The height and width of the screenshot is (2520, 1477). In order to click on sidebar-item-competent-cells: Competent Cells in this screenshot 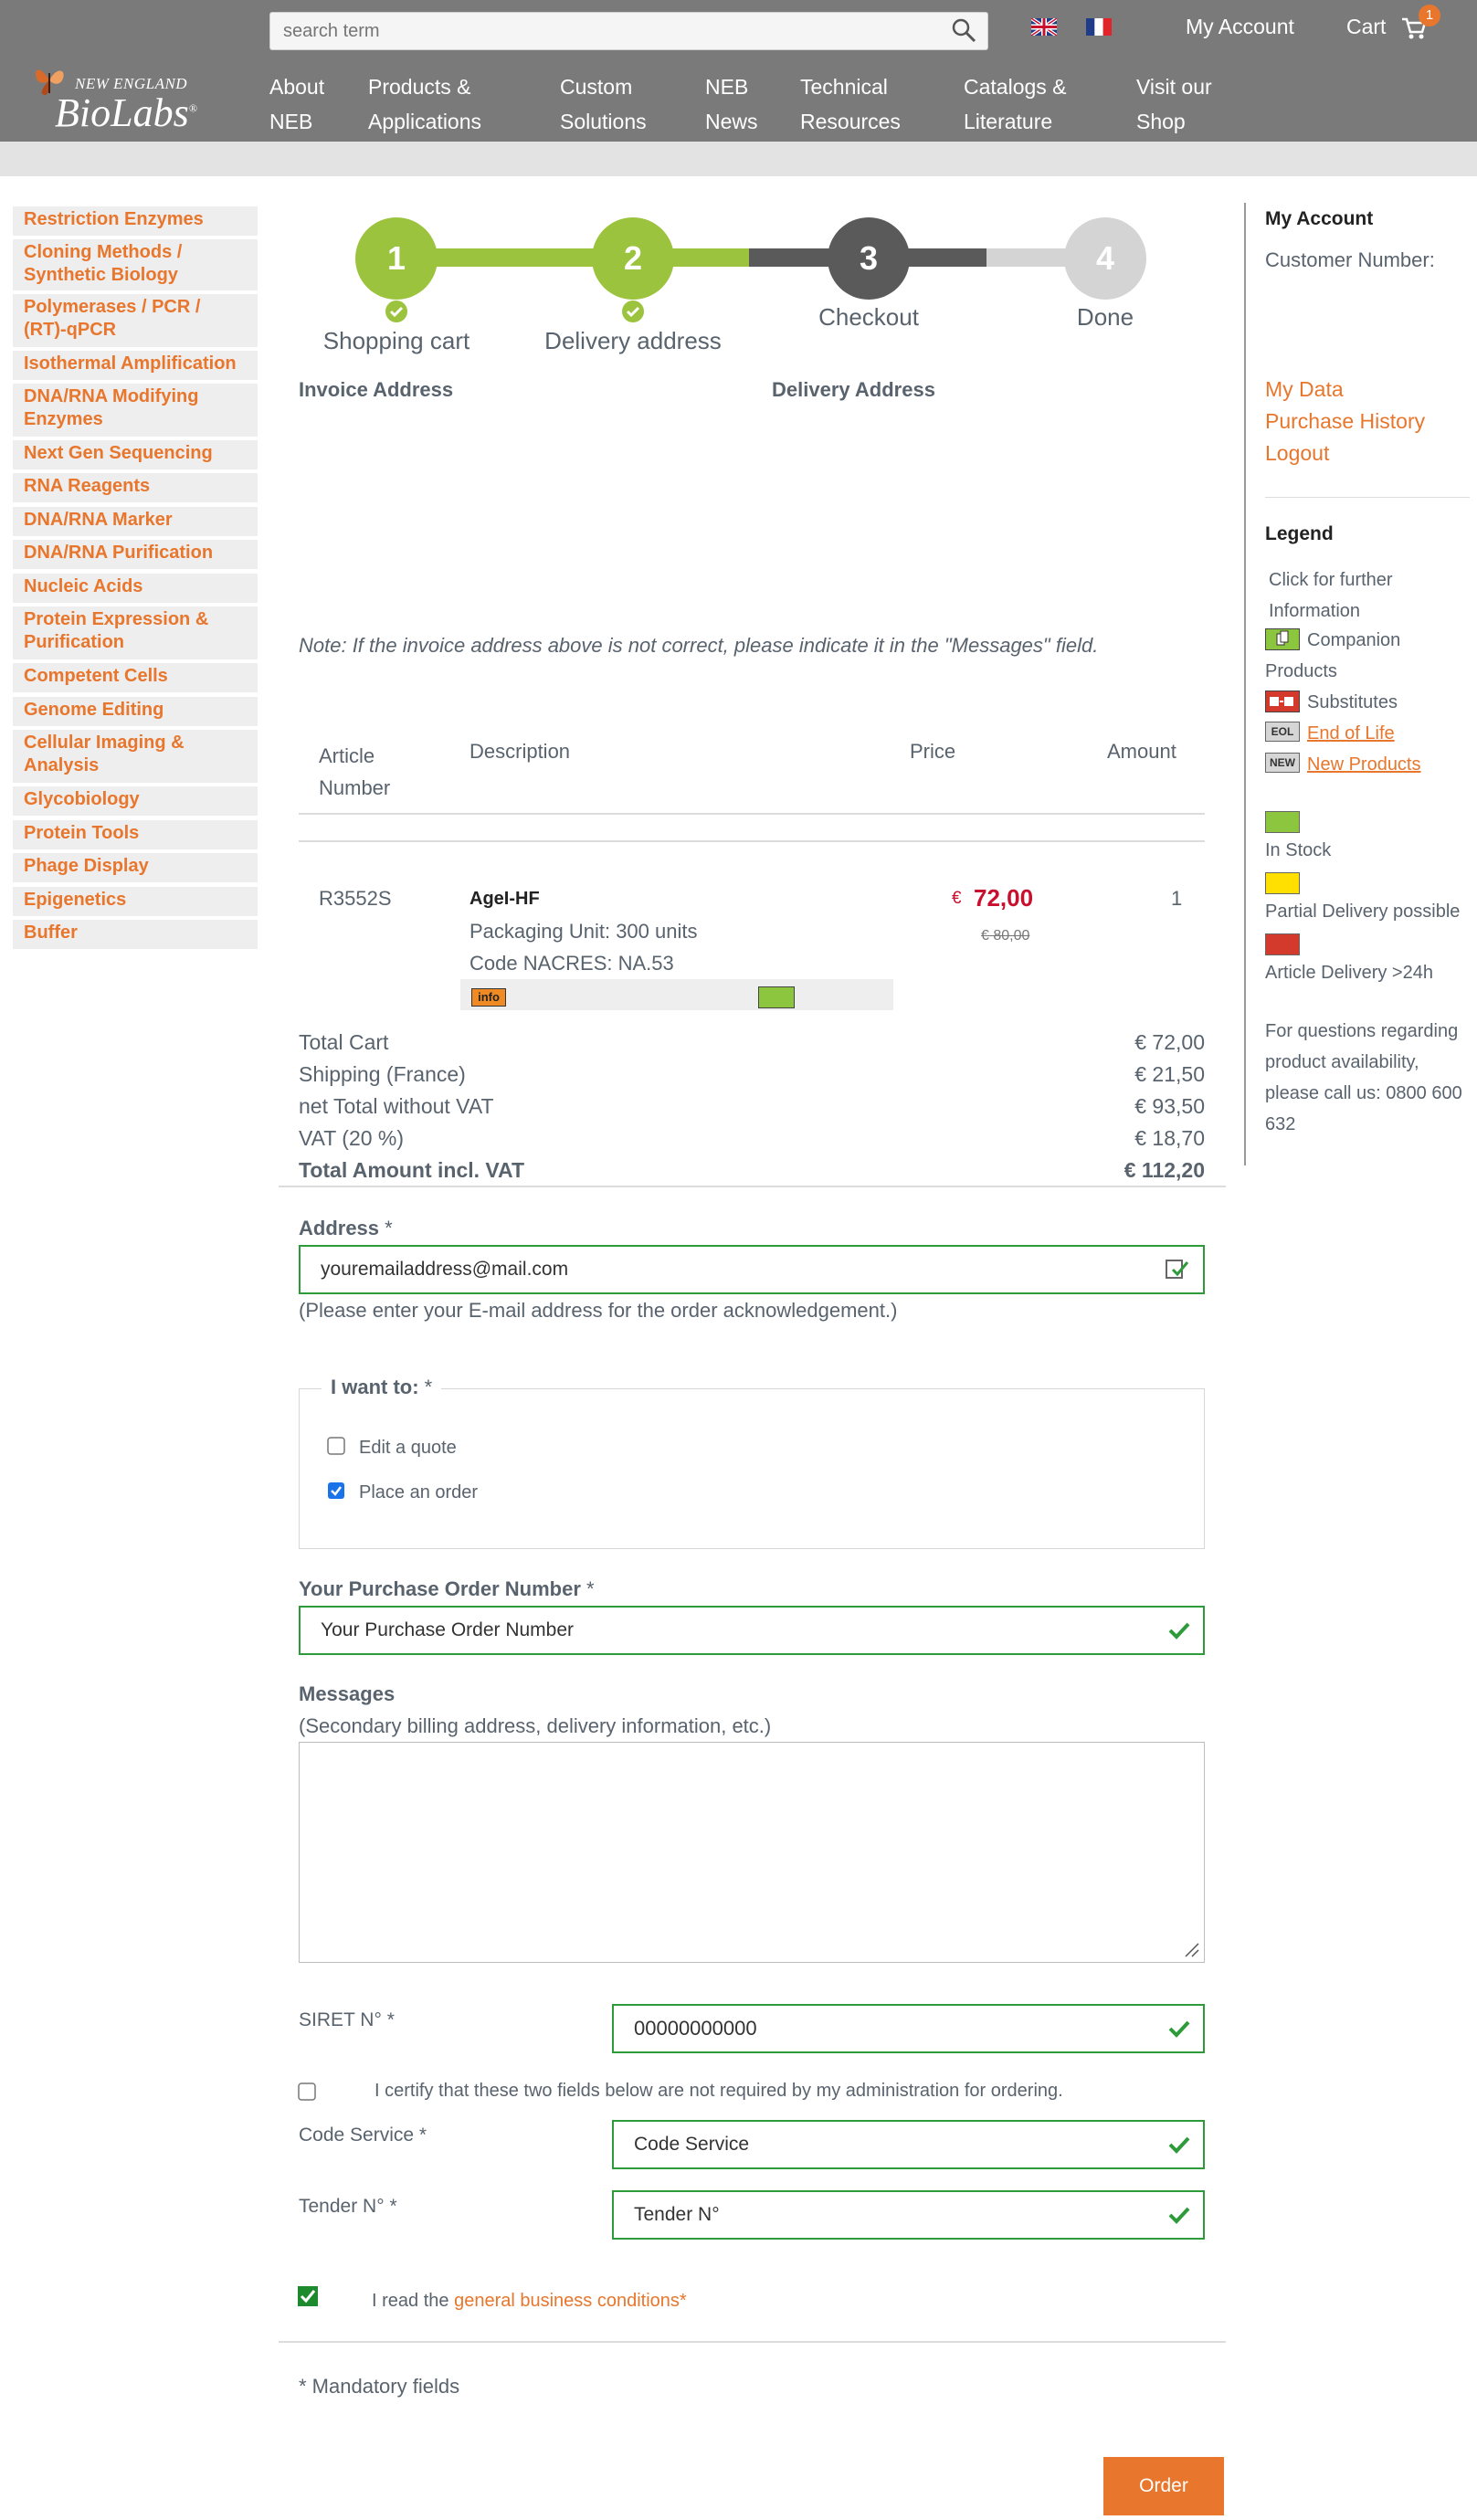, I will do `click(136, 677)`.